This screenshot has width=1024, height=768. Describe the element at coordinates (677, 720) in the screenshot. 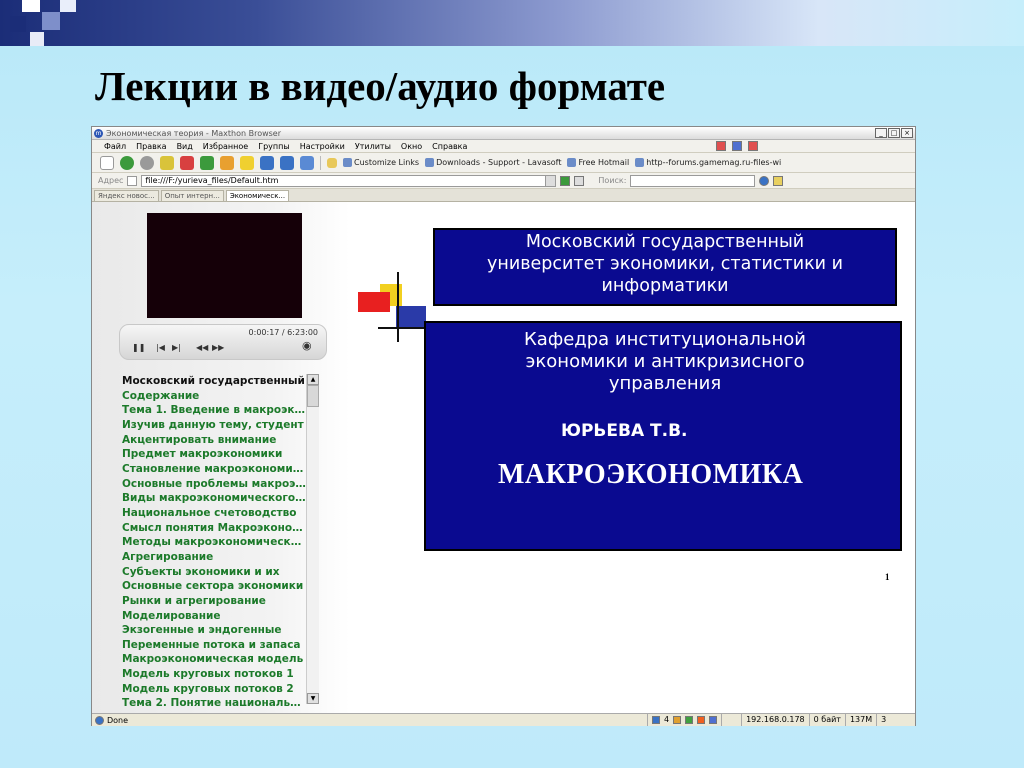

I see `tools-icon` at that location.